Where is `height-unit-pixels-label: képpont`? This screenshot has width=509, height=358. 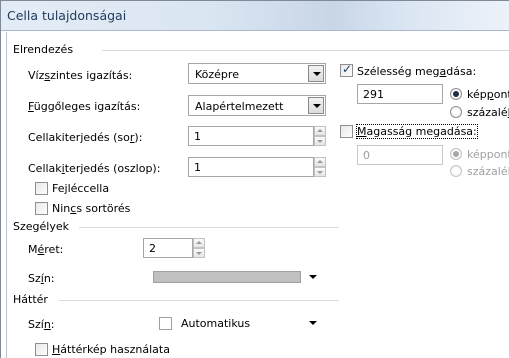 height-unit-pixels-label: képpont is located at coordinates (488, 154).